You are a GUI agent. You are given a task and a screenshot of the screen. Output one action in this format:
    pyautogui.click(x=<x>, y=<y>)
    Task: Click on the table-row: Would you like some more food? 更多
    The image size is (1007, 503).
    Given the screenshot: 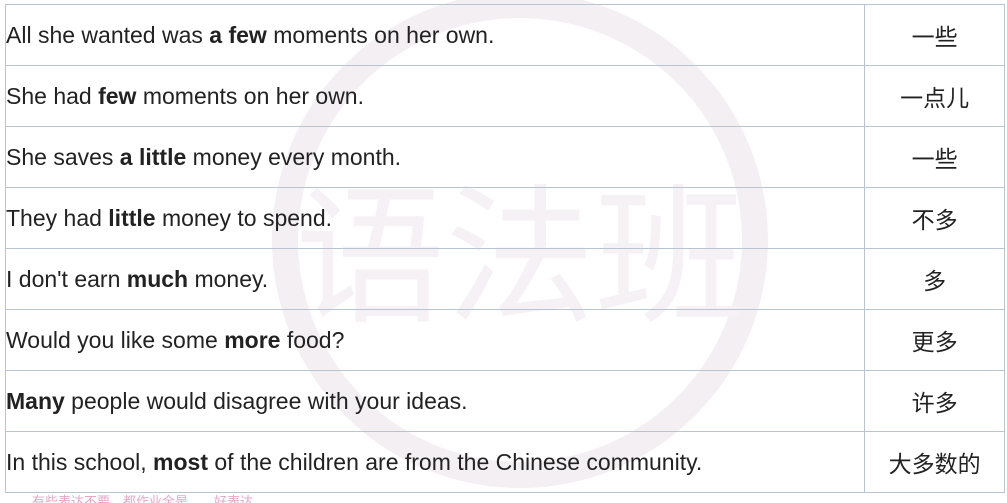 What is the action you would take?
    pyautogui.click(x=504, y=340)
    